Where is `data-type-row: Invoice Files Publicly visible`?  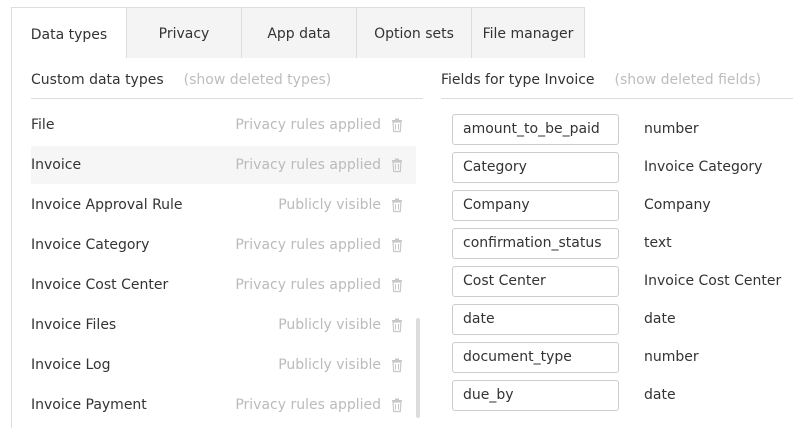
data-type-row: Invoice Files Publicly visible is located at coordinates (223, 325).